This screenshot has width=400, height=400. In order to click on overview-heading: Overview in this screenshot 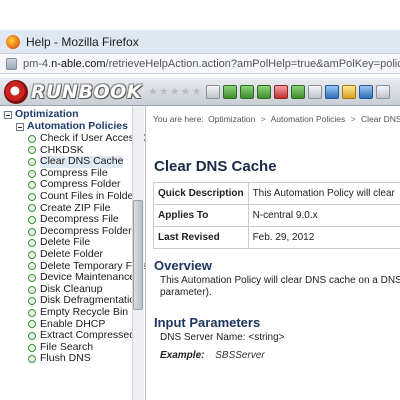, I will do `click(183, 265)`.